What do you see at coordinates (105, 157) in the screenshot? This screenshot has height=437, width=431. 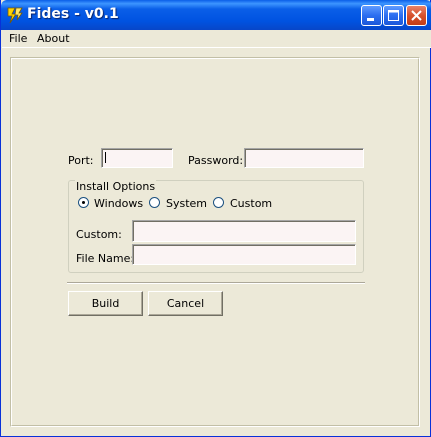 I see `text-caret` at bounding box center [105, 157].